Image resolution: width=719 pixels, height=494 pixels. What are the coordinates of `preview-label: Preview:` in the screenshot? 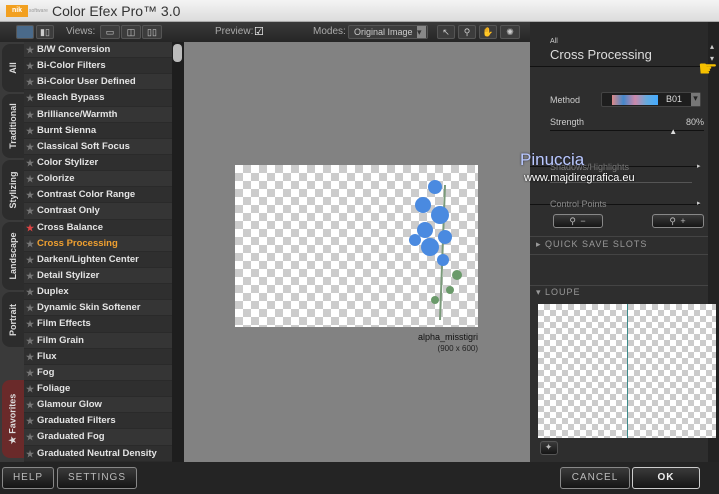 It's located at (234, 31).